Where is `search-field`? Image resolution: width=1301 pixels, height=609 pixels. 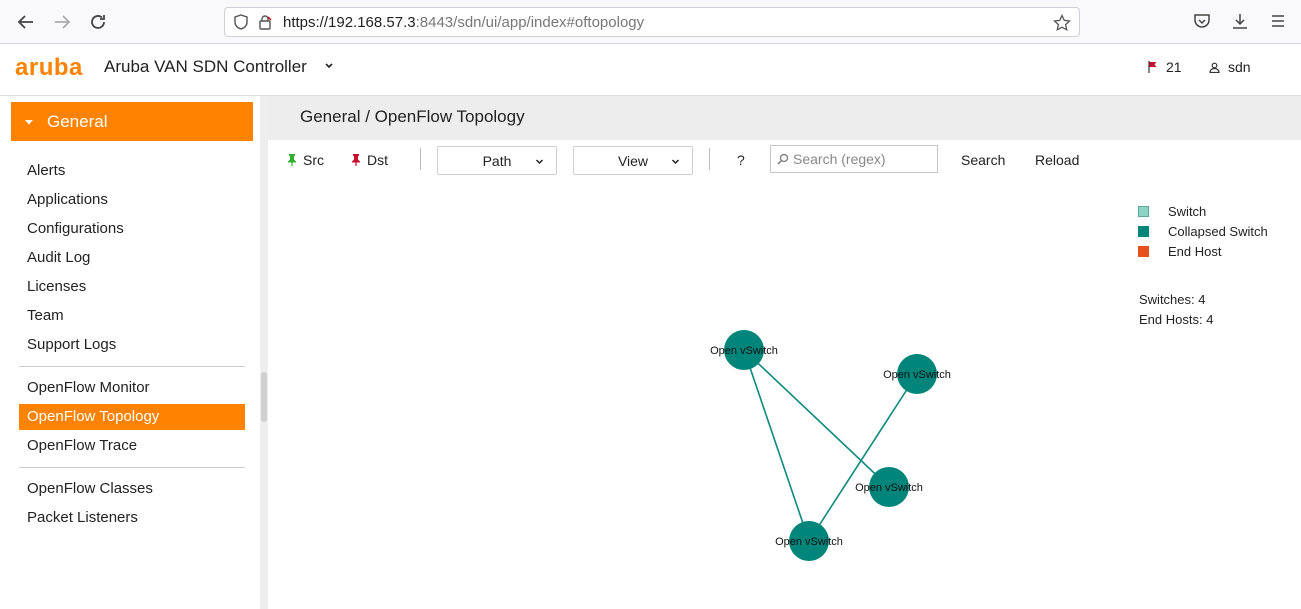
search-field is located at coordinates (854, 159).